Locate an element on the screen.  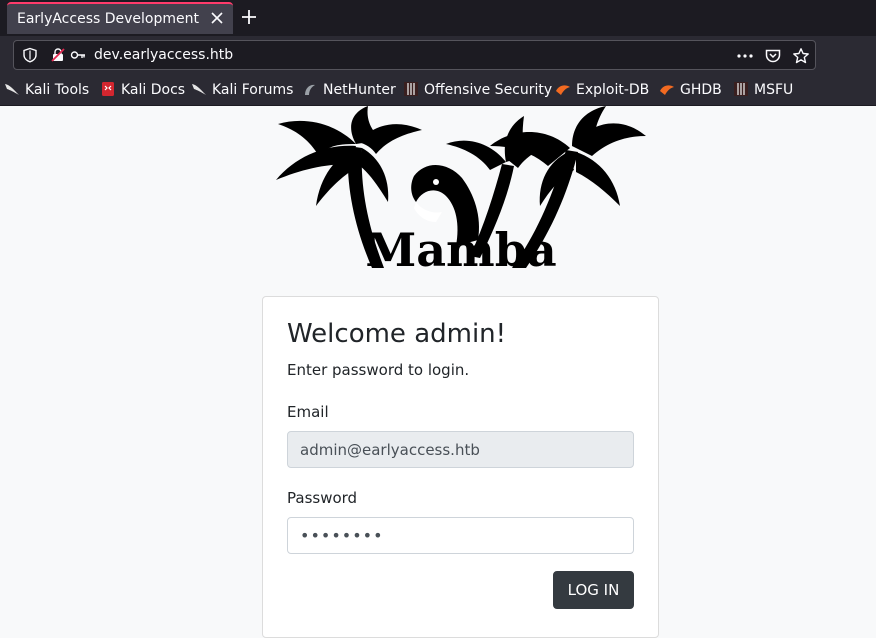
close-tab-icon is located at coordinates (217, 18).